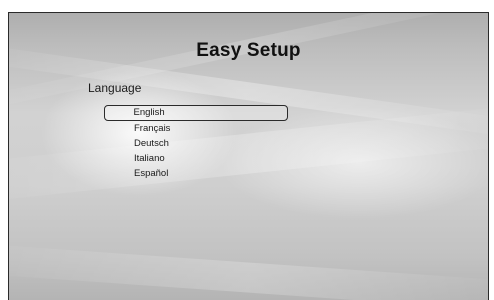 The image size is (494, 300). Describe the element at coordinates (115, 88) in the screenshot. I see `language-section-label: Language` at that location.